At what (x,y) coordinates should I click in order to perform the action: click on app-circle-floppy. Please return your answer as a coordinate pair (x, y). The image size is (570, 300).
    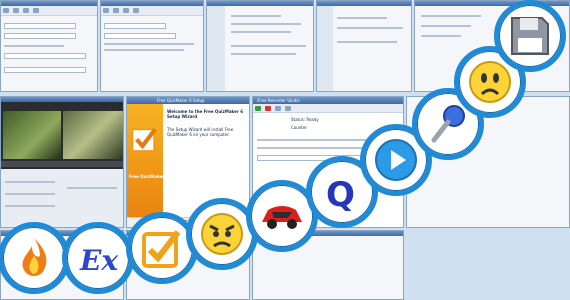
    Looking at the image, I should click on (530, 36).